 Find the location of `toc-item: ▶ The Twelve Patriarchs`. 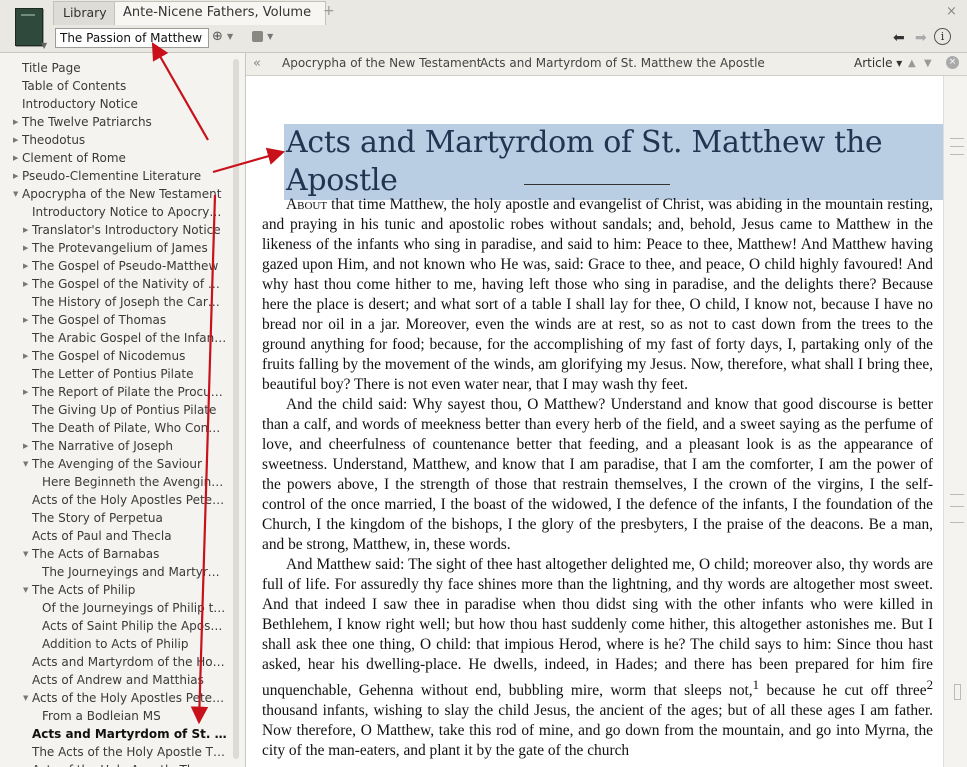

toc-item: ▶ The Twelve Patriarchs is located at coordinates (116, 122).